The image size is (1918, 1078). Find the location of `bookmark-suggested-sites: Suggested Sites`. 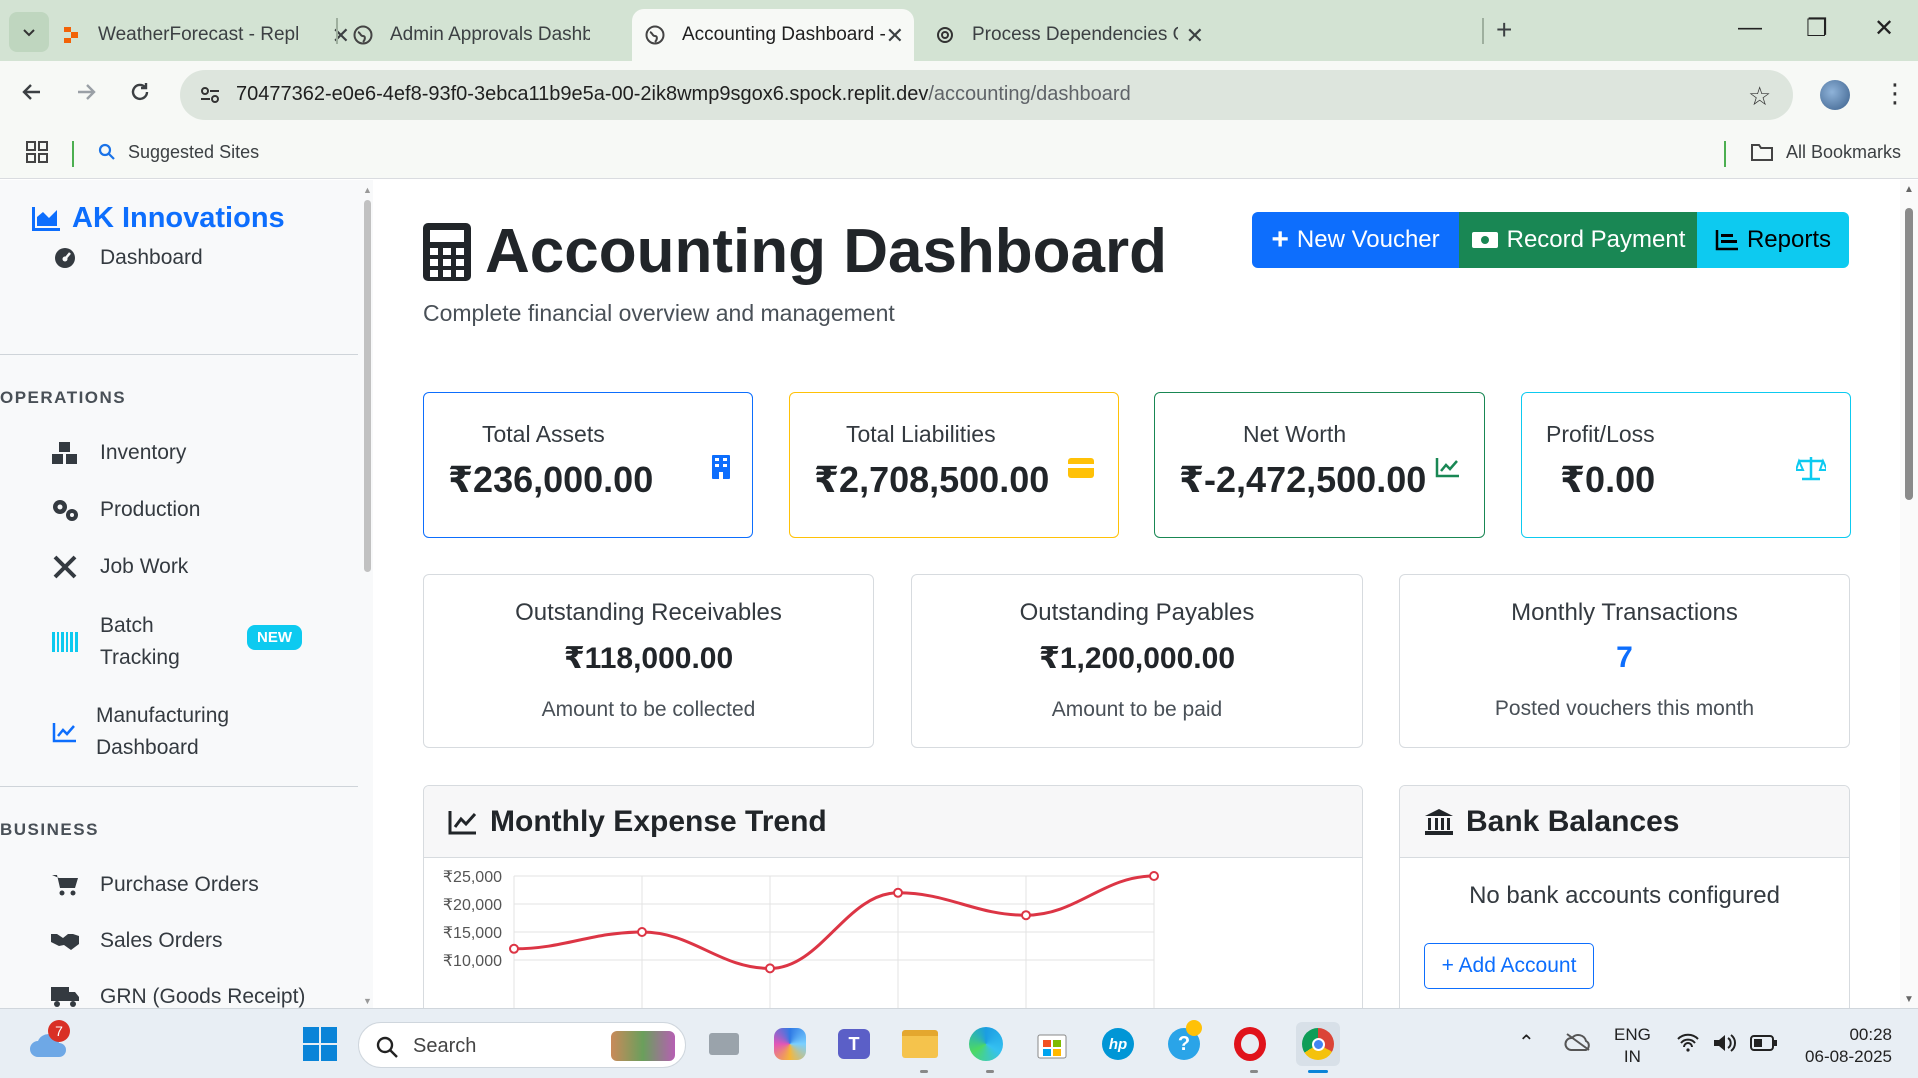

bookmark-suggested-sites: Suggested Sites is located at coordinates (193, 152).